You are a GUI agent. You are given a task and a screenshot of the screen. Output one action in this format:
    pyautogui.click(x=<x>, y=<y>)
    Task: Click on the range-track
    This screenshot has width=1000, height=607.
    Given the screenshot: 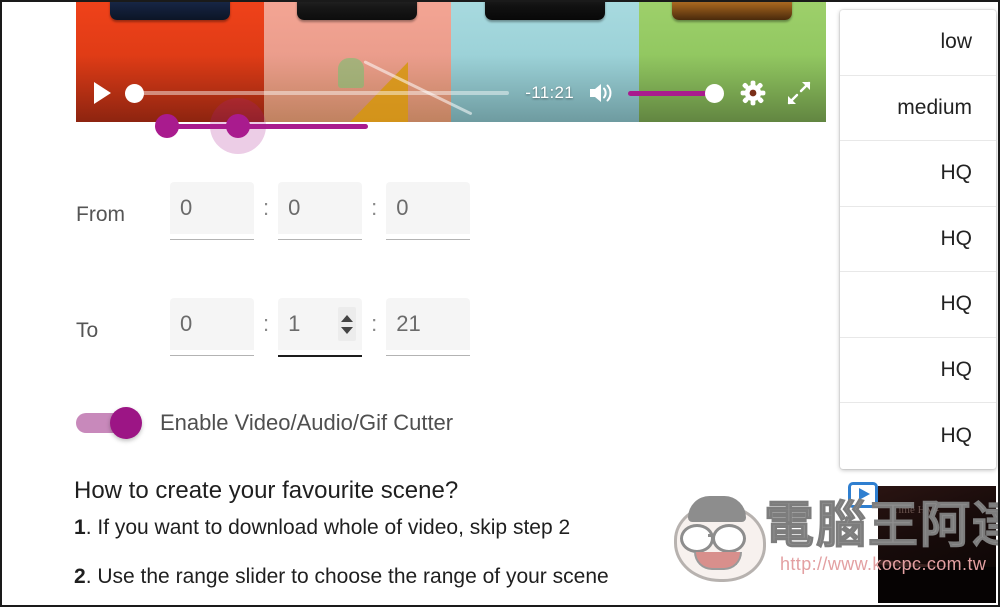 What is the action you would take?
    pyautogui.click(x=267, y=126)
    